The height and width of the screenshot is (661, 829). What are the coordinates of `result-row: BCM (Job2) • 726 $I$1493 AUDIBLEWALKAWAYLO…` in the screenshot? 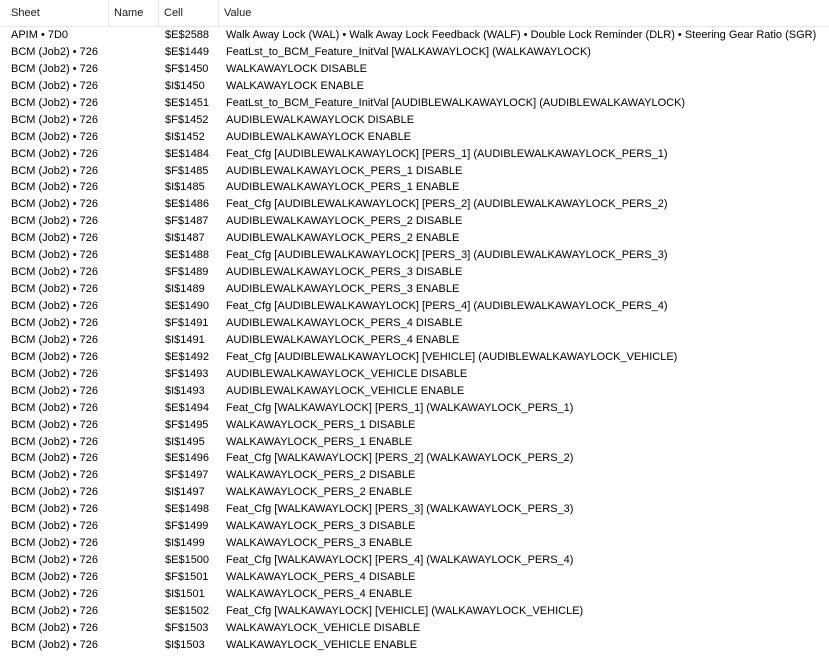 It's located at (414, 391).